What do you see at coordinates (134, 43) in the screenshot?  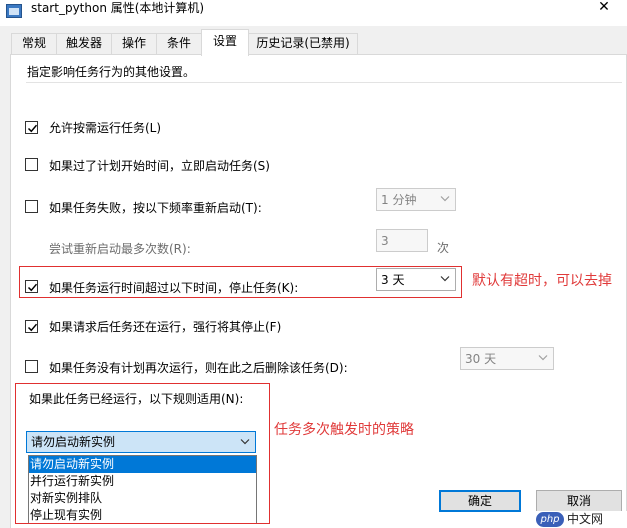 I see `tab-actions: 操作` at bounding box center [134, 43].